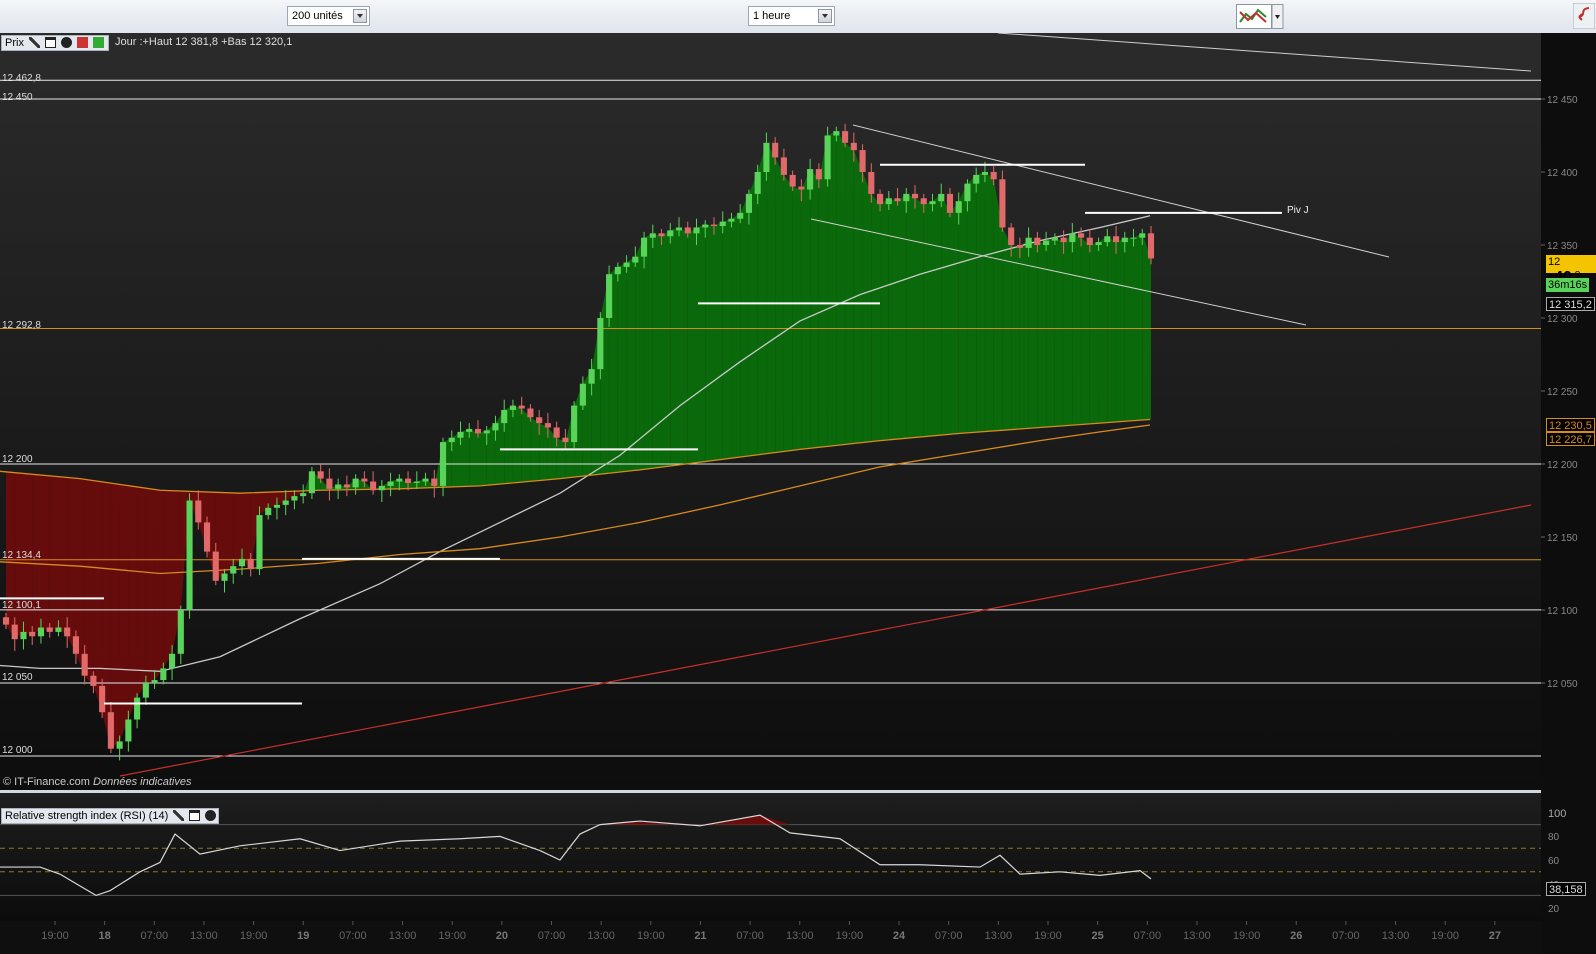 The width and height of the screenshot is (1596, 954). I want to click on ma-fast-tag: 12 315,2, so click(1570, 304).